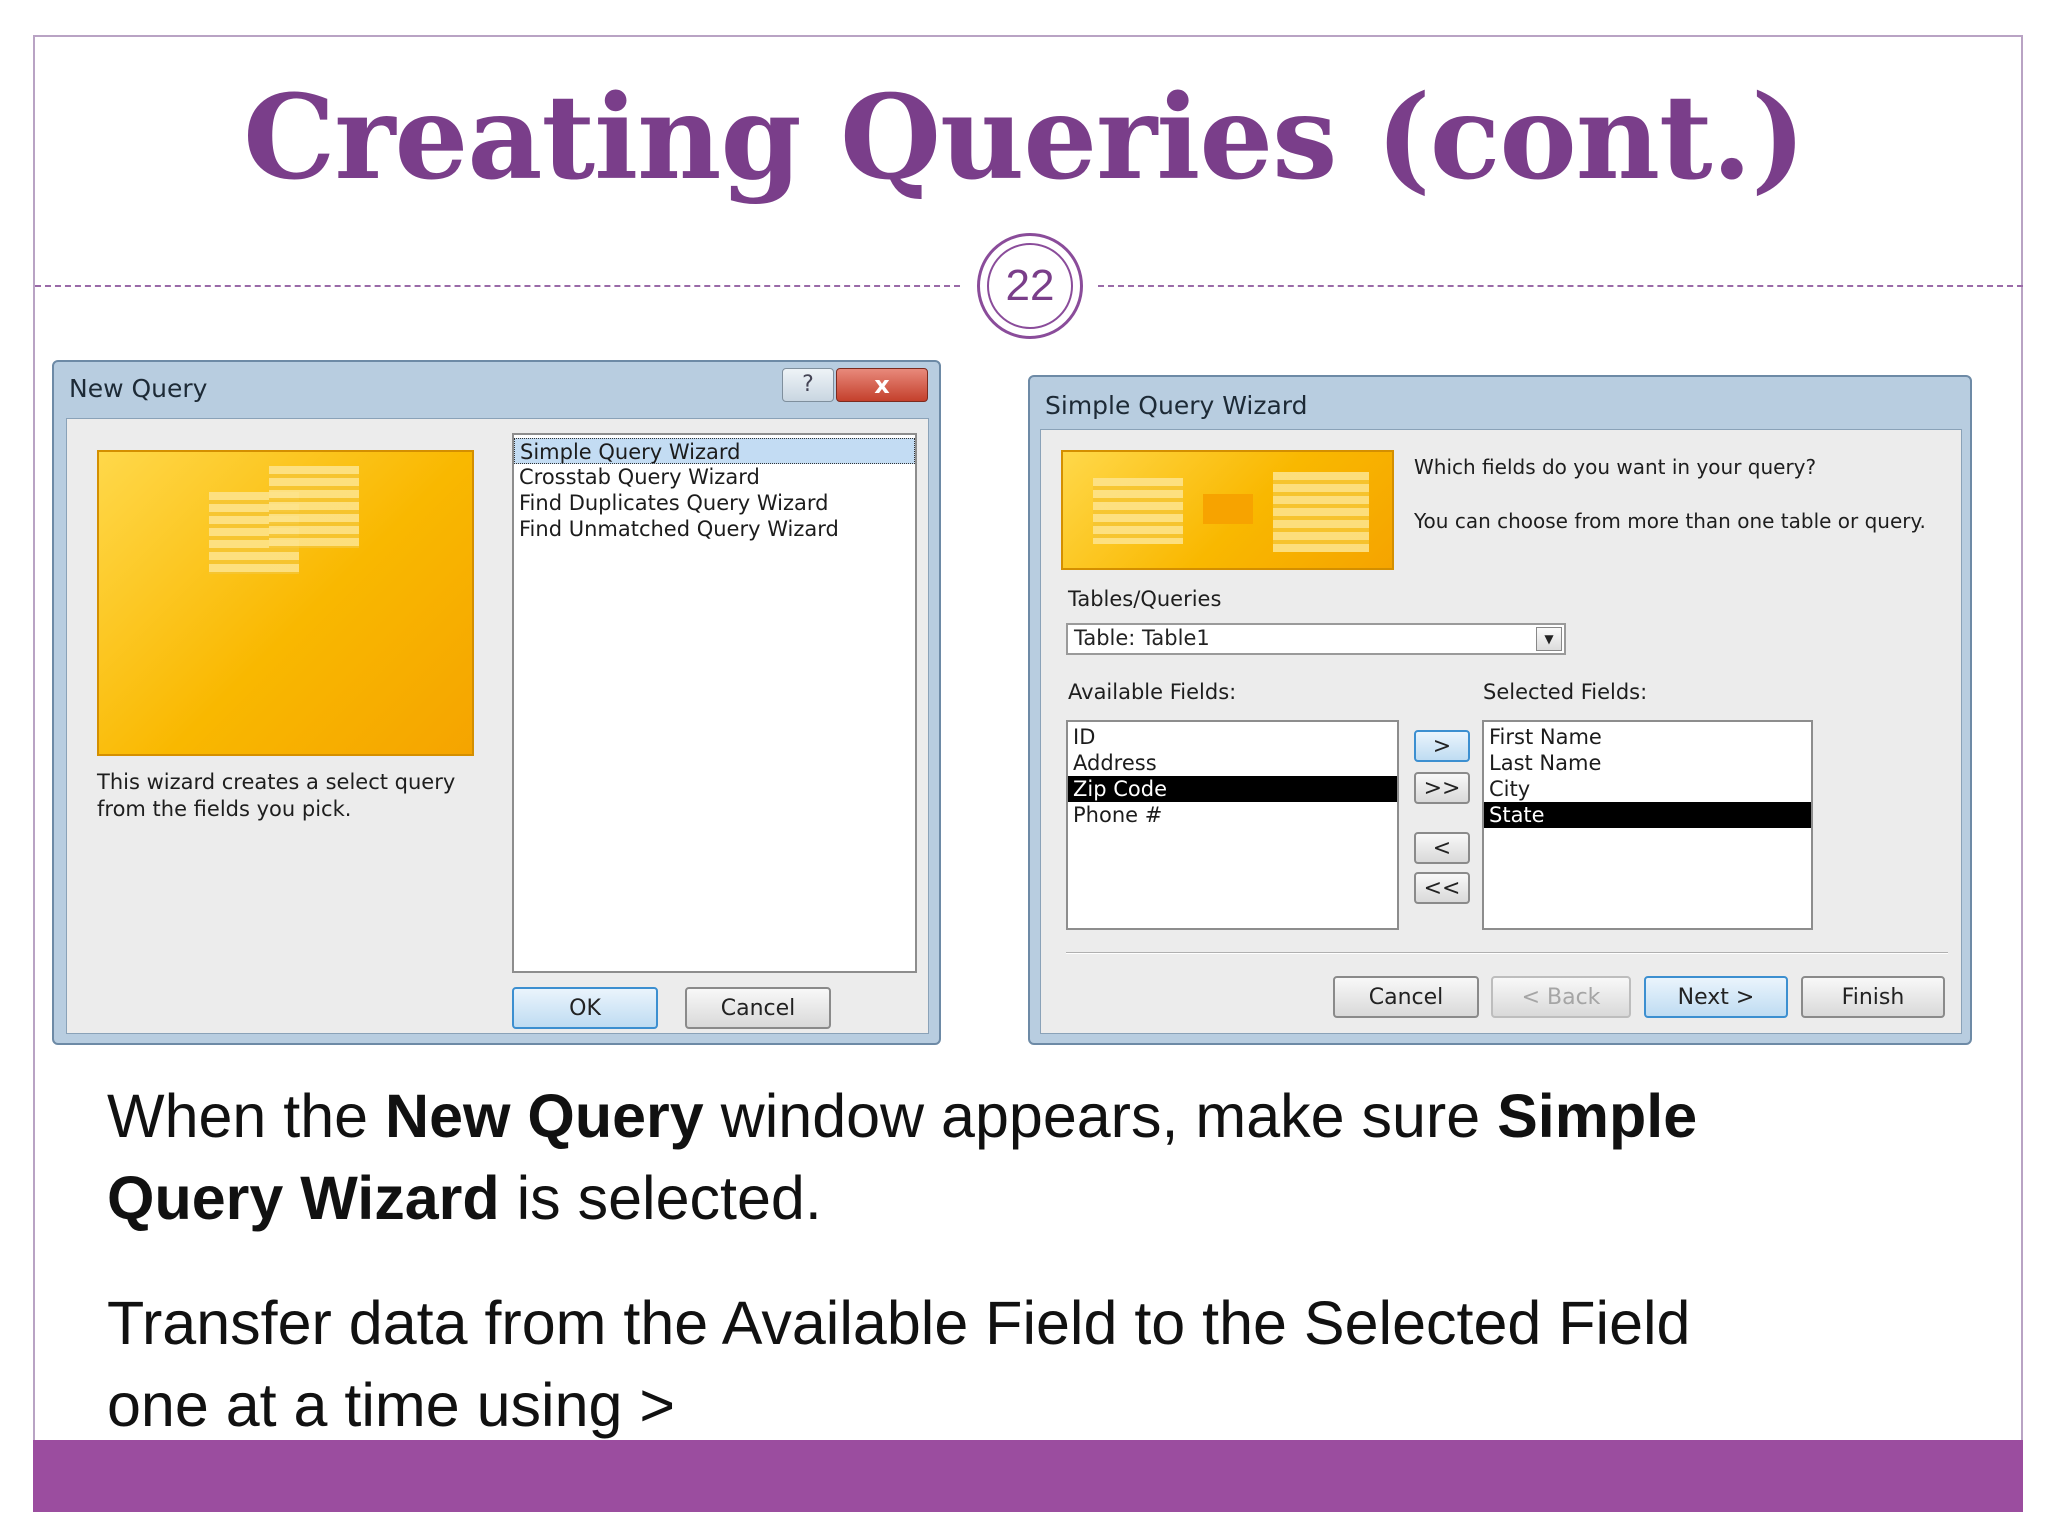 This screenshot has height=1536, width=2048. I want to click on list-item-phone: Phone #, so click(1232, 815).